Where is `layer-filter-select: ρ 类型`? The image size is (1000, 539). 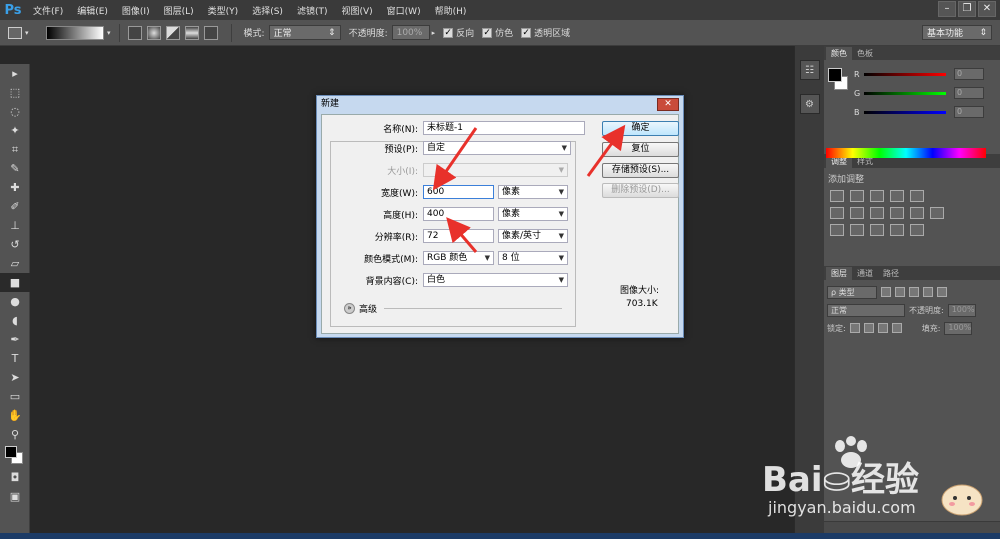 layer-filter-select: ρ 类型 is located at coordinates (852, 292).